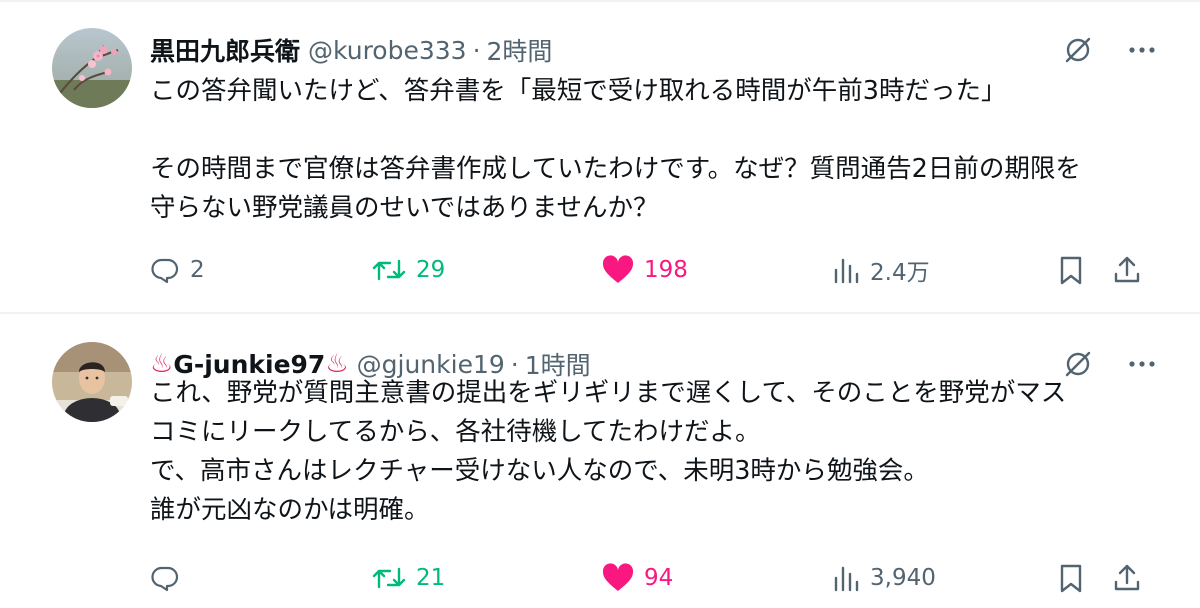 This screenshot has width=1200, height=608. What do you see at coordinates (903, 578) in the screenshot?
I see `views-count: 3,940` at bounding box center [903, 578].